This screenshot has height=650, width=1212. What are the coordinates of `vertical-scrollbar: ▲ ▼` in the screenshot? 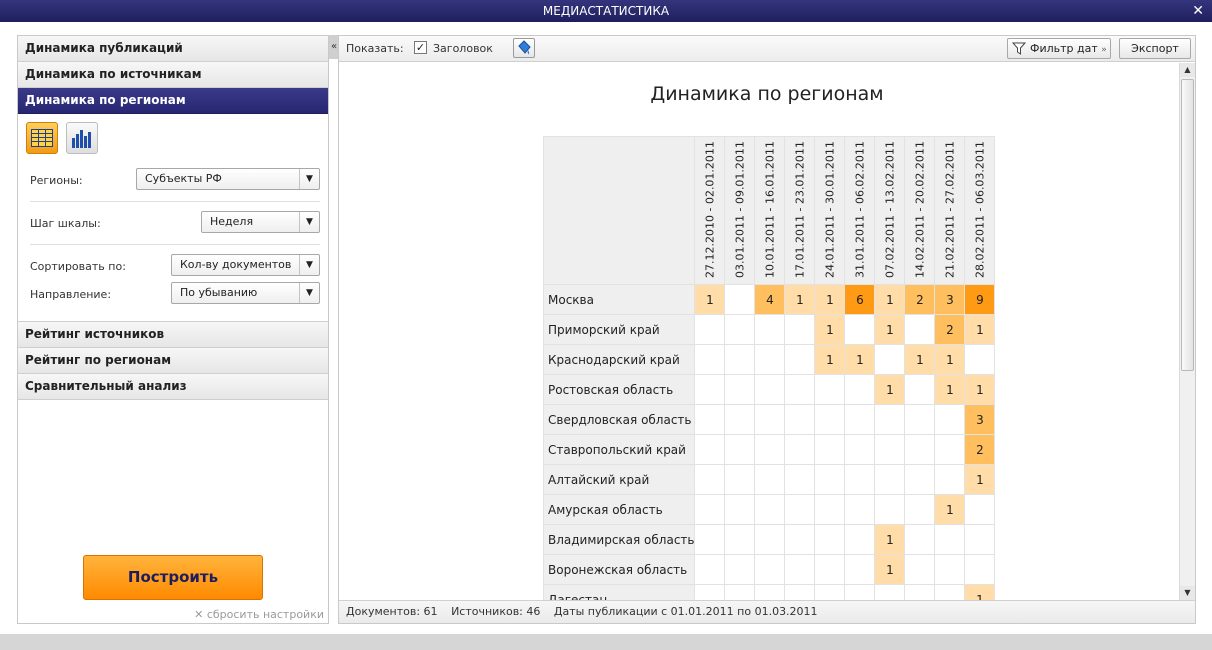 It's located at (1187, 331).